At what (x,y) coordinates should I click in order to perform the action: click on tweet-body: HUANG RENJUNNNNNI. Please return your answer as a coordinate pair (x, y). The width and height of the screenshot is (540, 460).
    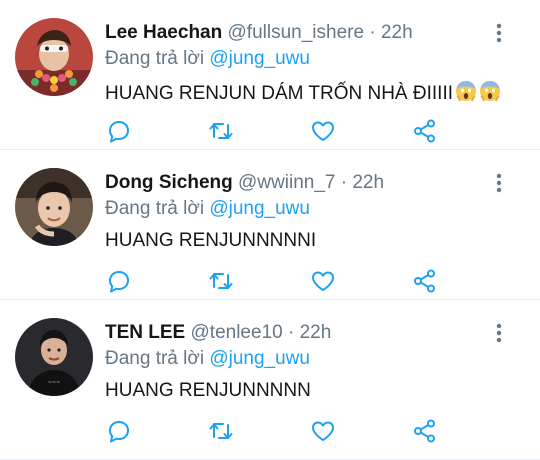
    Looking at the image, I should click on (211, 240).